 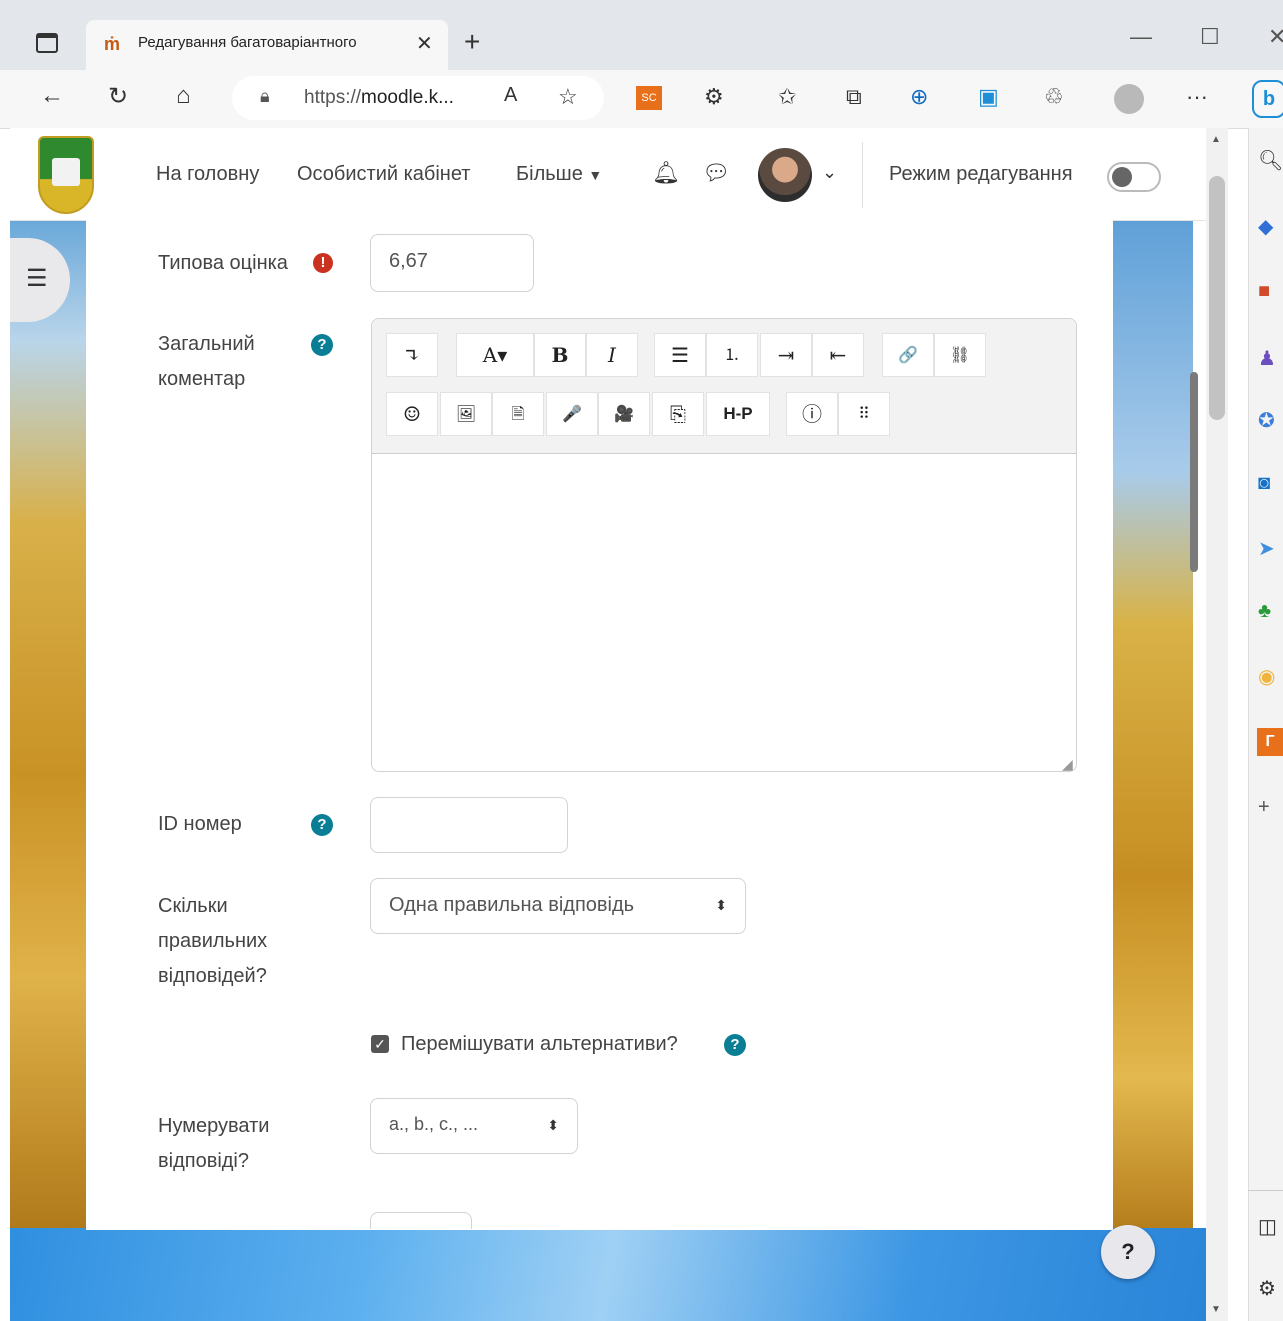 I want to click on tree-icon: ♣, so click(x=1264, y=611).